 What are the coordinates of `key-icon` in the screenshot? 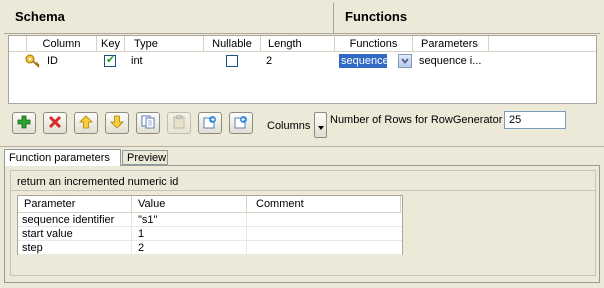 It's located at (33, 61).